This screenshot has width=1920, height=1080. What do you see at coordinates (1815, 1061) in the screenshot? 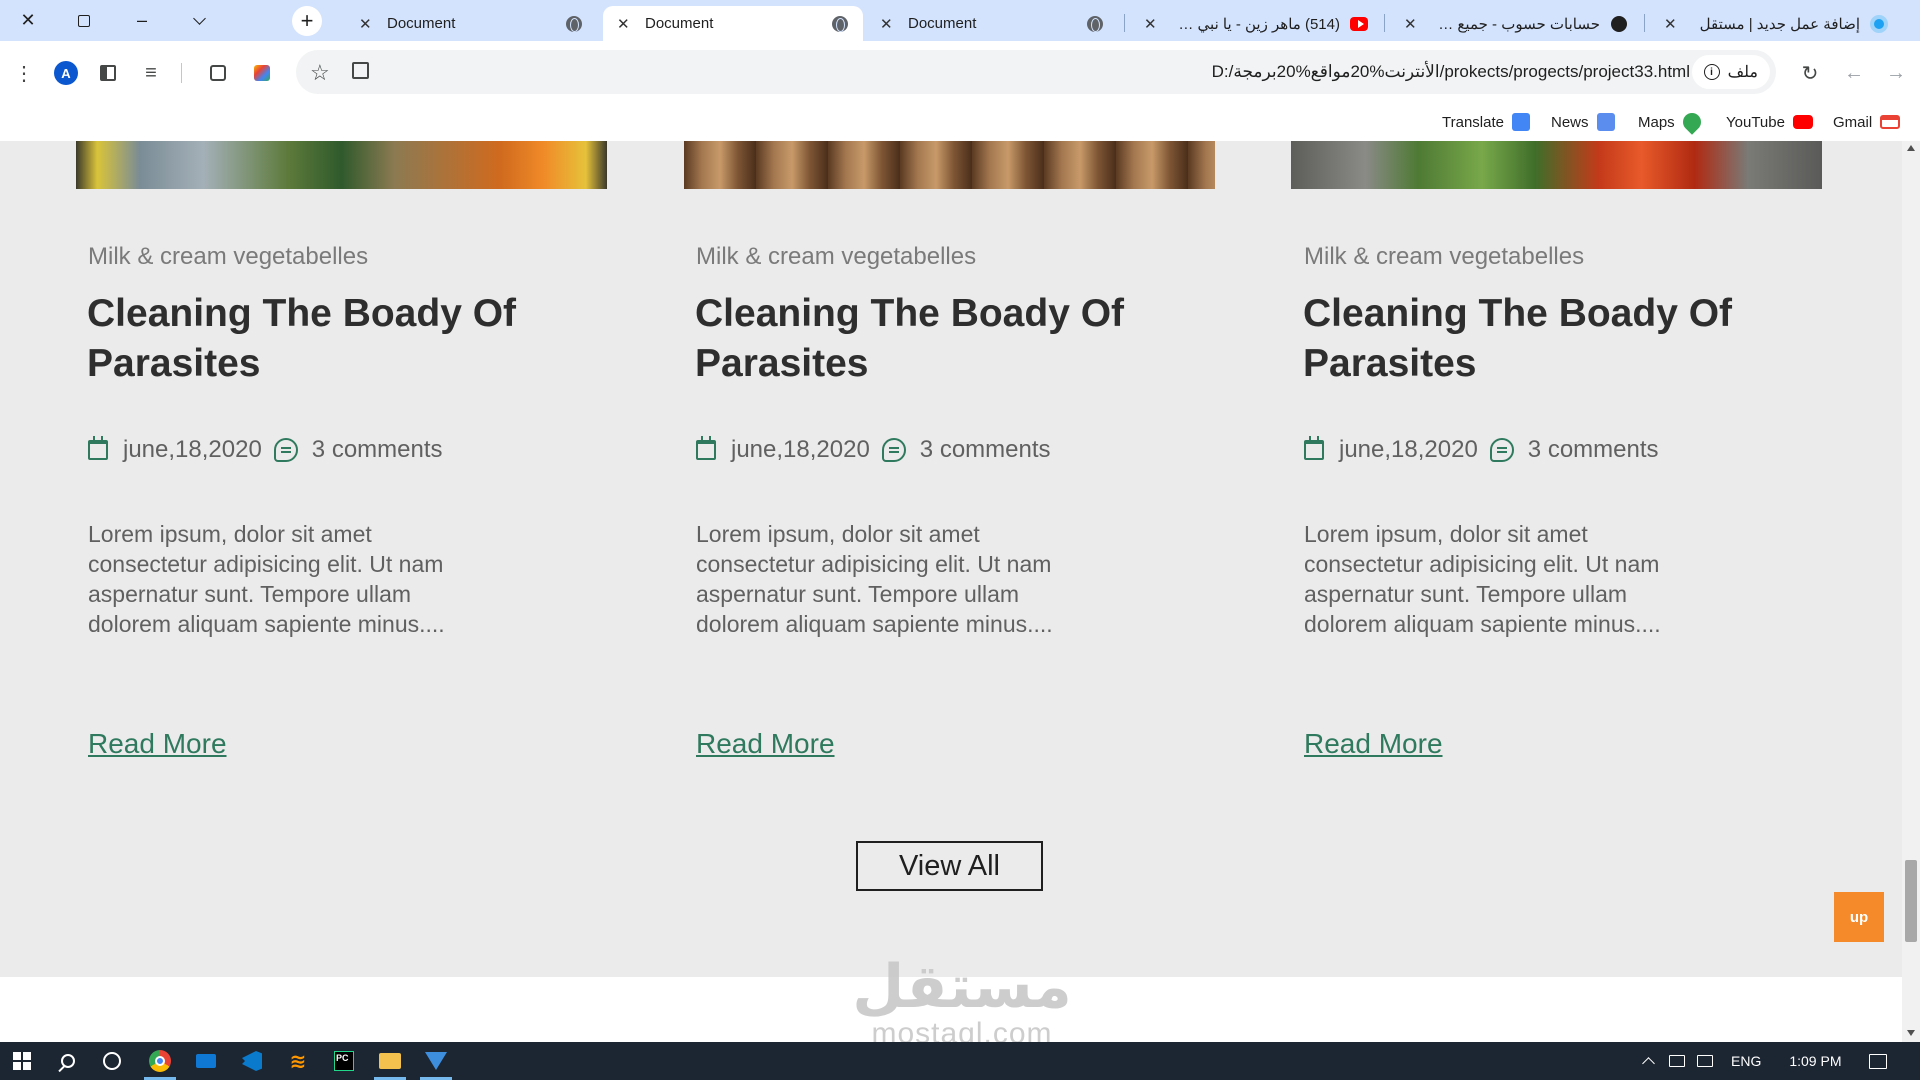
I see `clock: 1:09 PM` at bounding box center [1815, 1061].